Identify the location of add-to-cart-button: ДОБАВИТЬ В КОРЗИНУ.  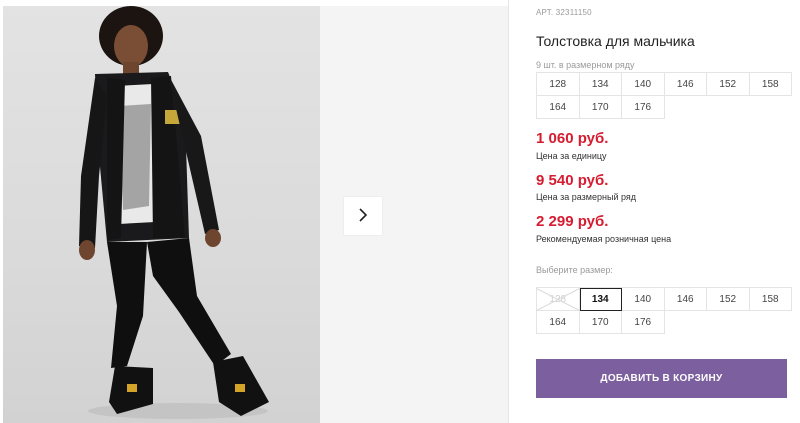
(661, 378).